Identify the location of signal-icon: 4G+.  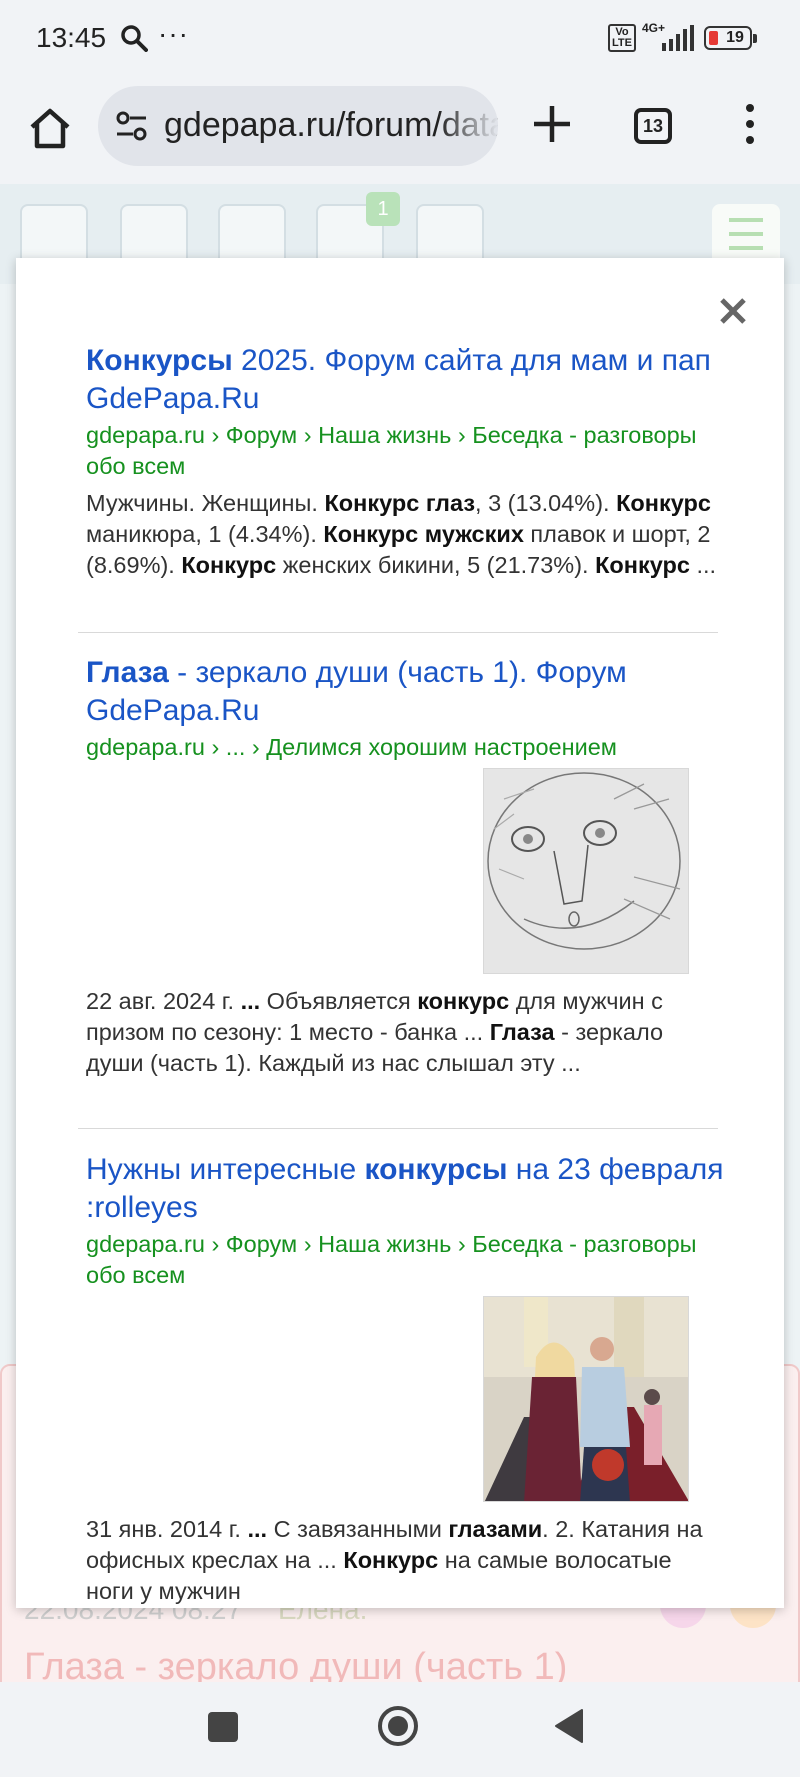
(669, 36).